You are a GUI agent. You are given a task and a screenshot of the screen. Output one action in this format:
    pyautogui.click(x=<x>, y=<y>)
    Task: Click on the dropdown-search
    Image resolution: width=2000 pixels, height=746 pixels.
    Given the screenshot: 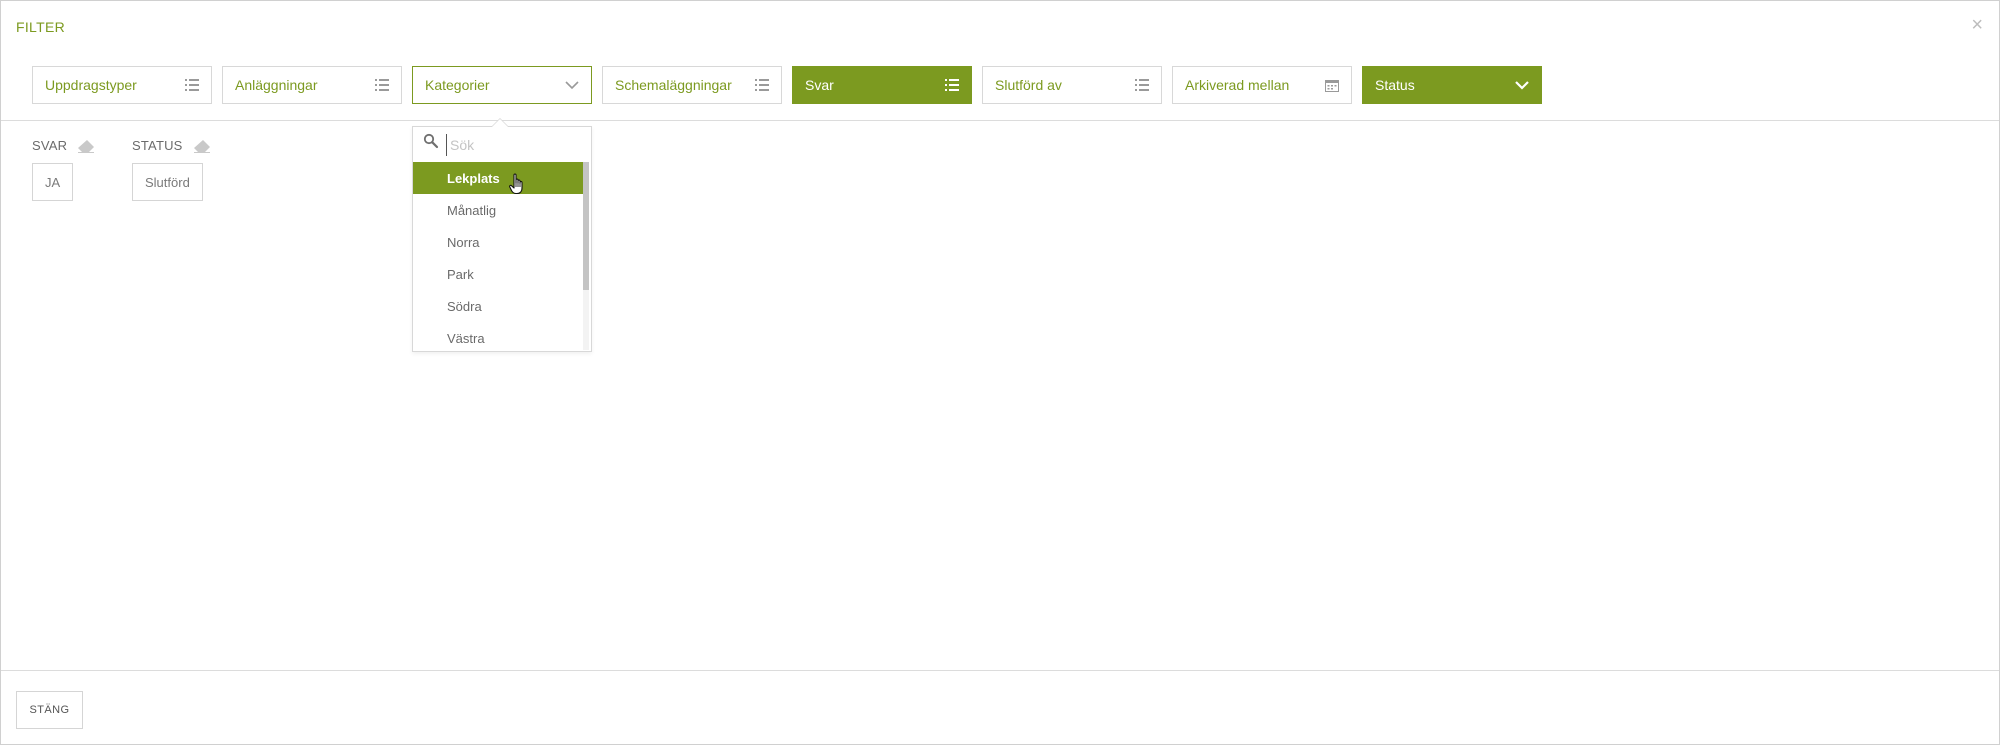 What is the action you would take?
    pyautogui.click(x=502, y=144)
    